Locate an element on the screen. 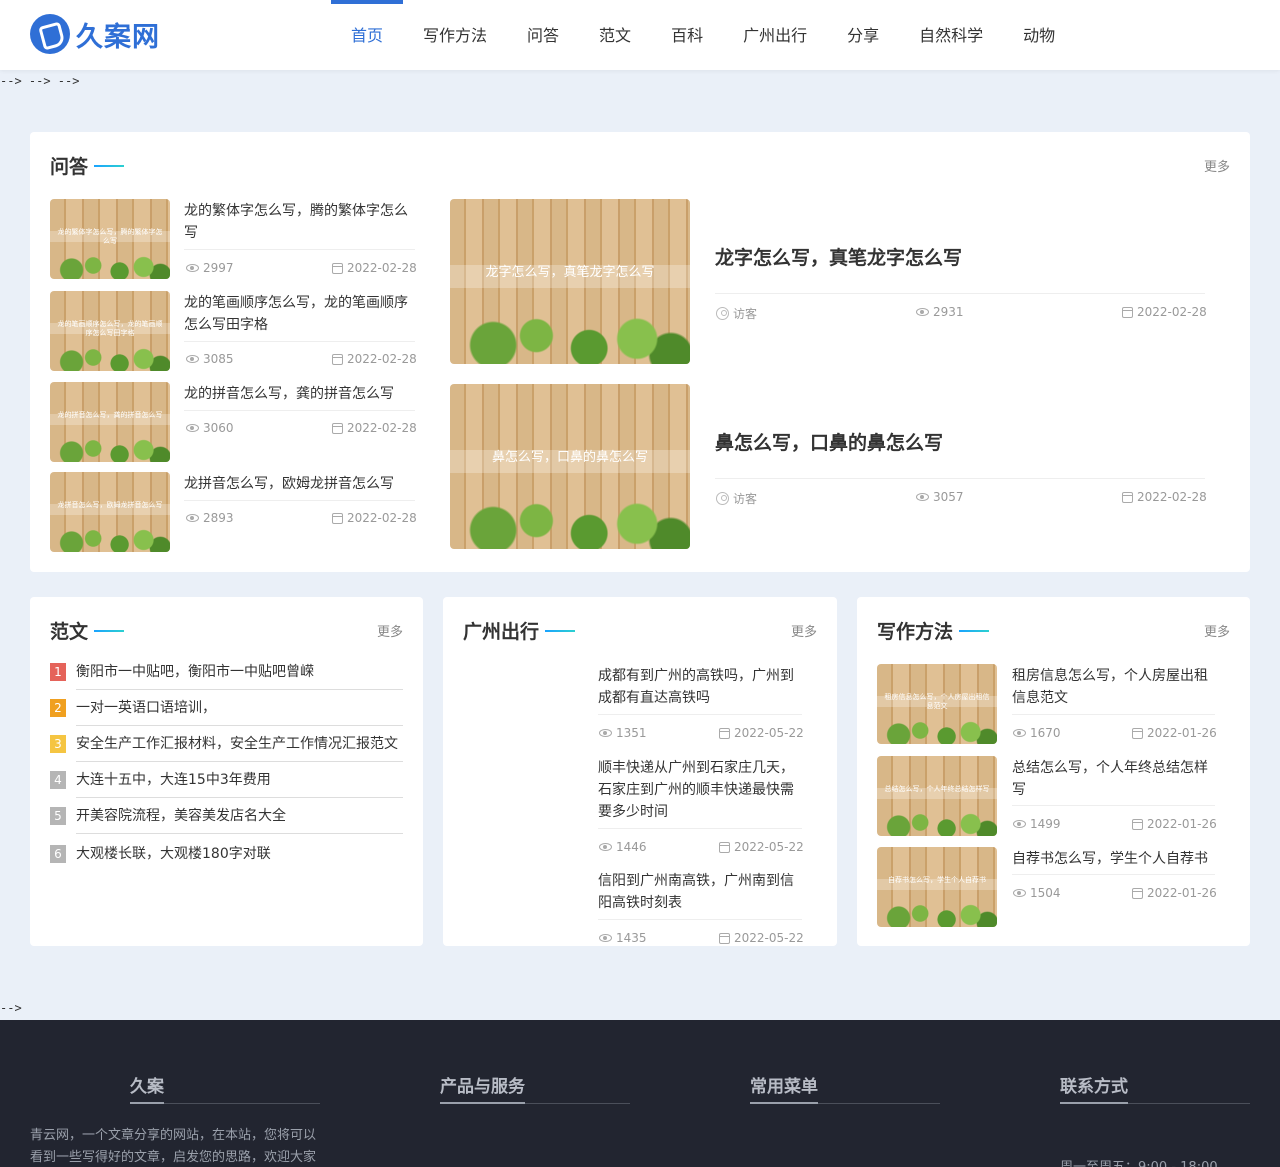  ranking-item: 6 大观楼长联，大观楼180字对联 is located at coordinates (226, 854).